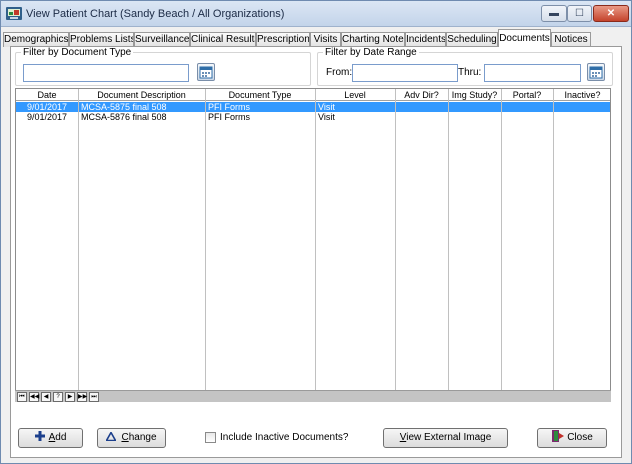 The height and width of the screenshot is (464, 632). What do you see at coordinates (571, 39) in the screenshot?
I see `tab-notices: Notices` at bounding box center [571, 39].